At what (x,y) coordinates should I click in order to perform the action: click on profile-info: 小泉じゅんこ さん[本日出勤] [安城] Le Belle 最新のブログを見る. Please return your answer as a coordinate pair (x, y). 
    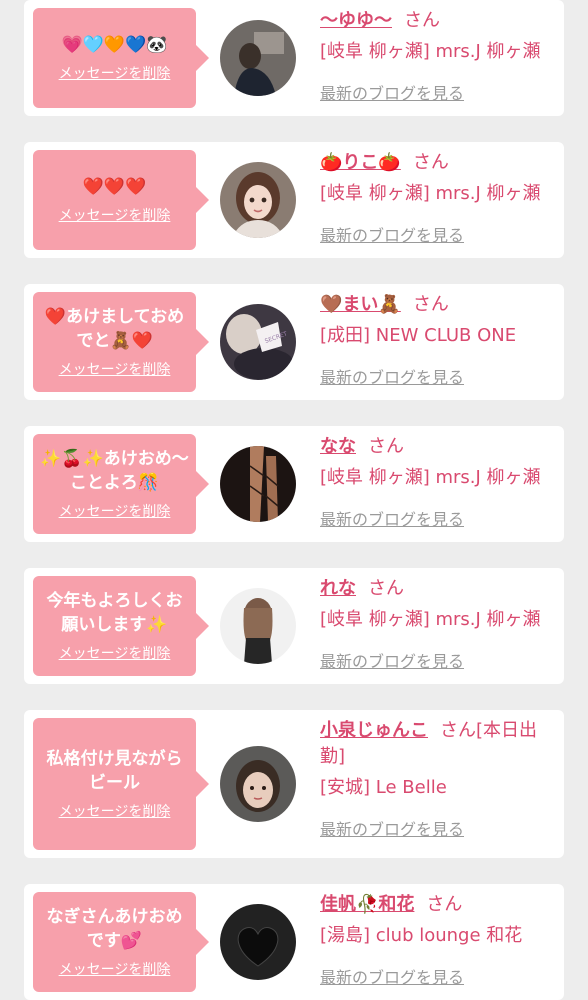
    Looking at the image, I should click on (440, 779).